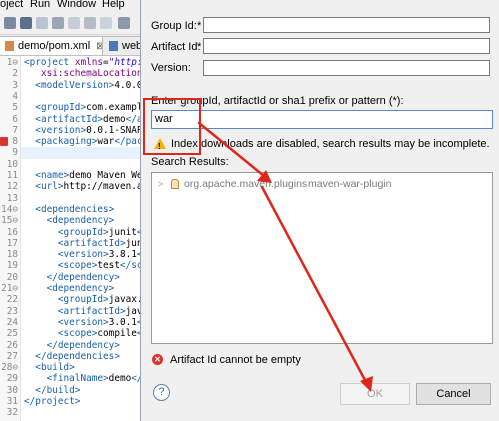 The height and width of the screenshot is (421, 499). I want to click on code-text: <artifactId>demo</ar, so click(92, 119).